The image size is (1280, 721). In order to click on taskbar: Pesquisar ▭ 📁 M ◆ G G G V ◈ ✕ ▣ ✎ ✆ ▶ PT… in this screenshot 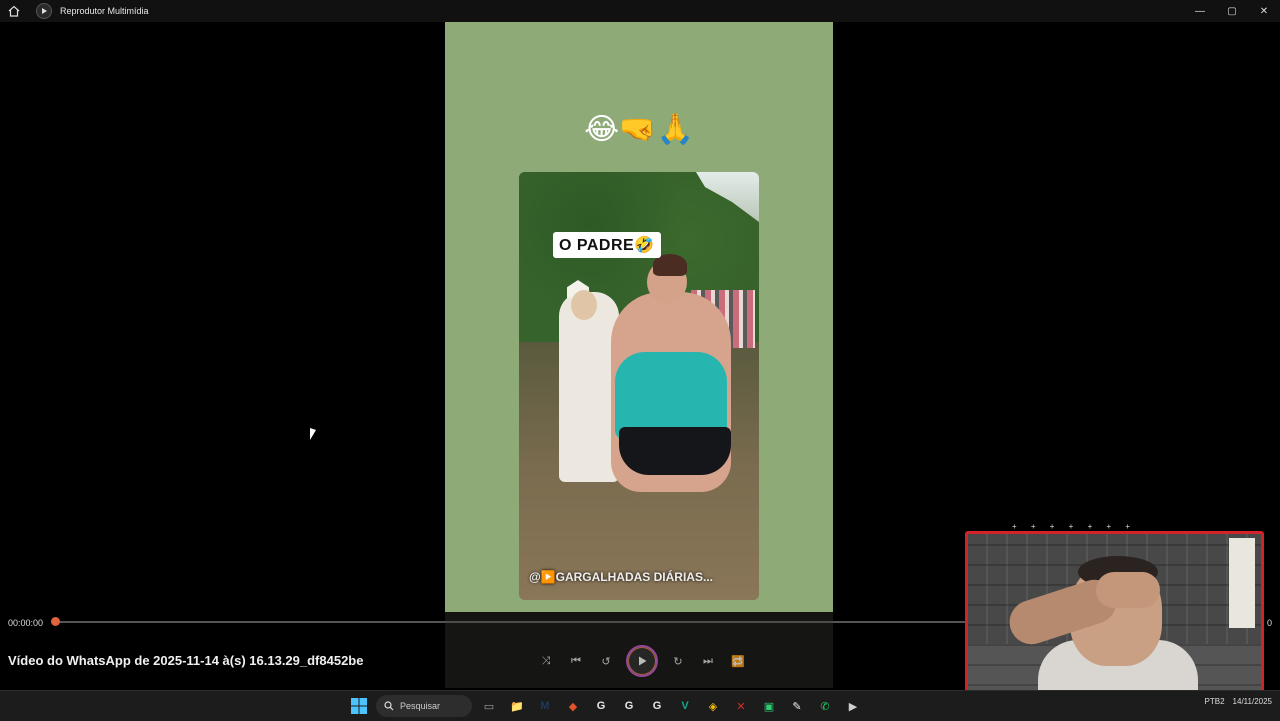, I will do `click(640, 705)`.